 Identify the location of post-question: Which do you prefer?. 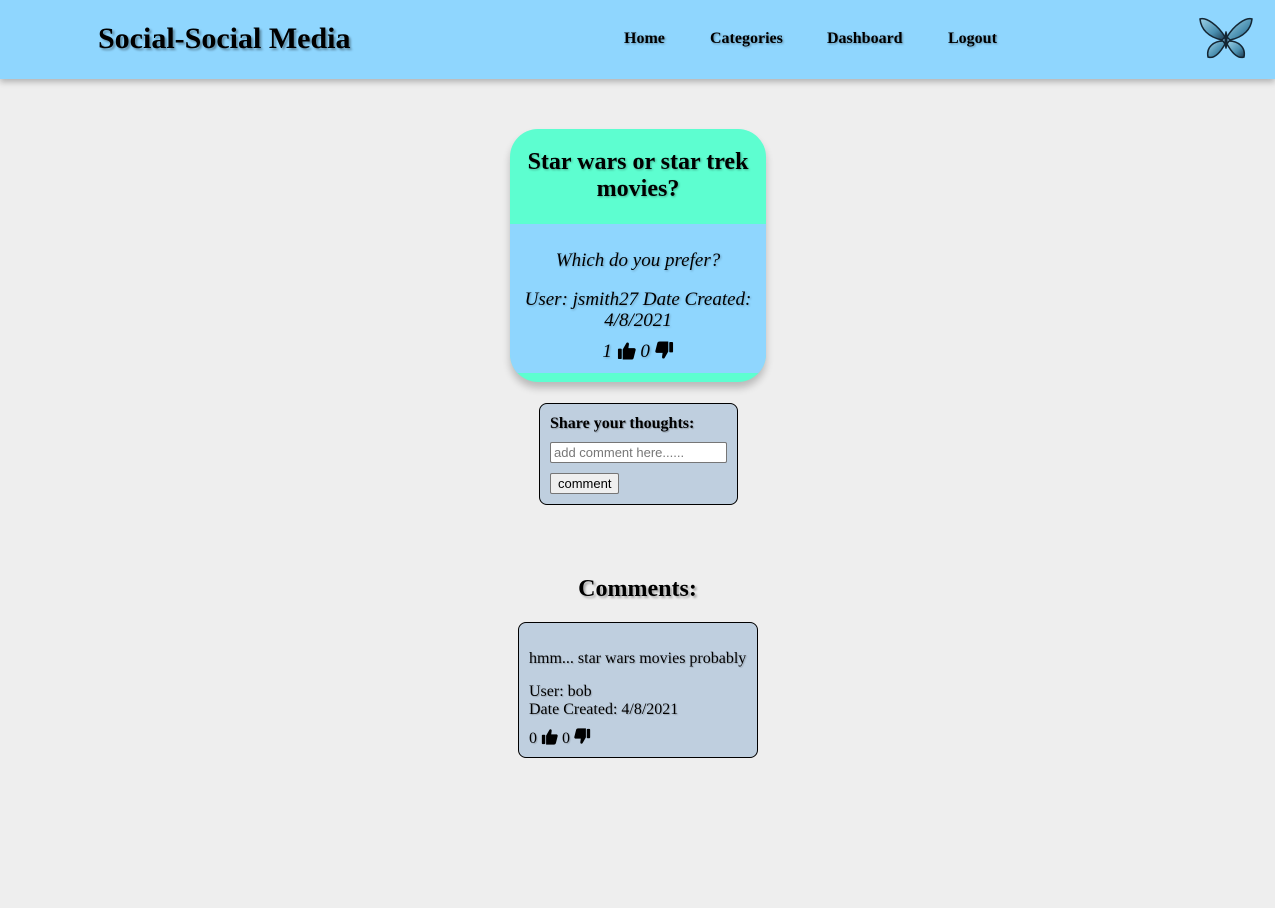
(638, 260).